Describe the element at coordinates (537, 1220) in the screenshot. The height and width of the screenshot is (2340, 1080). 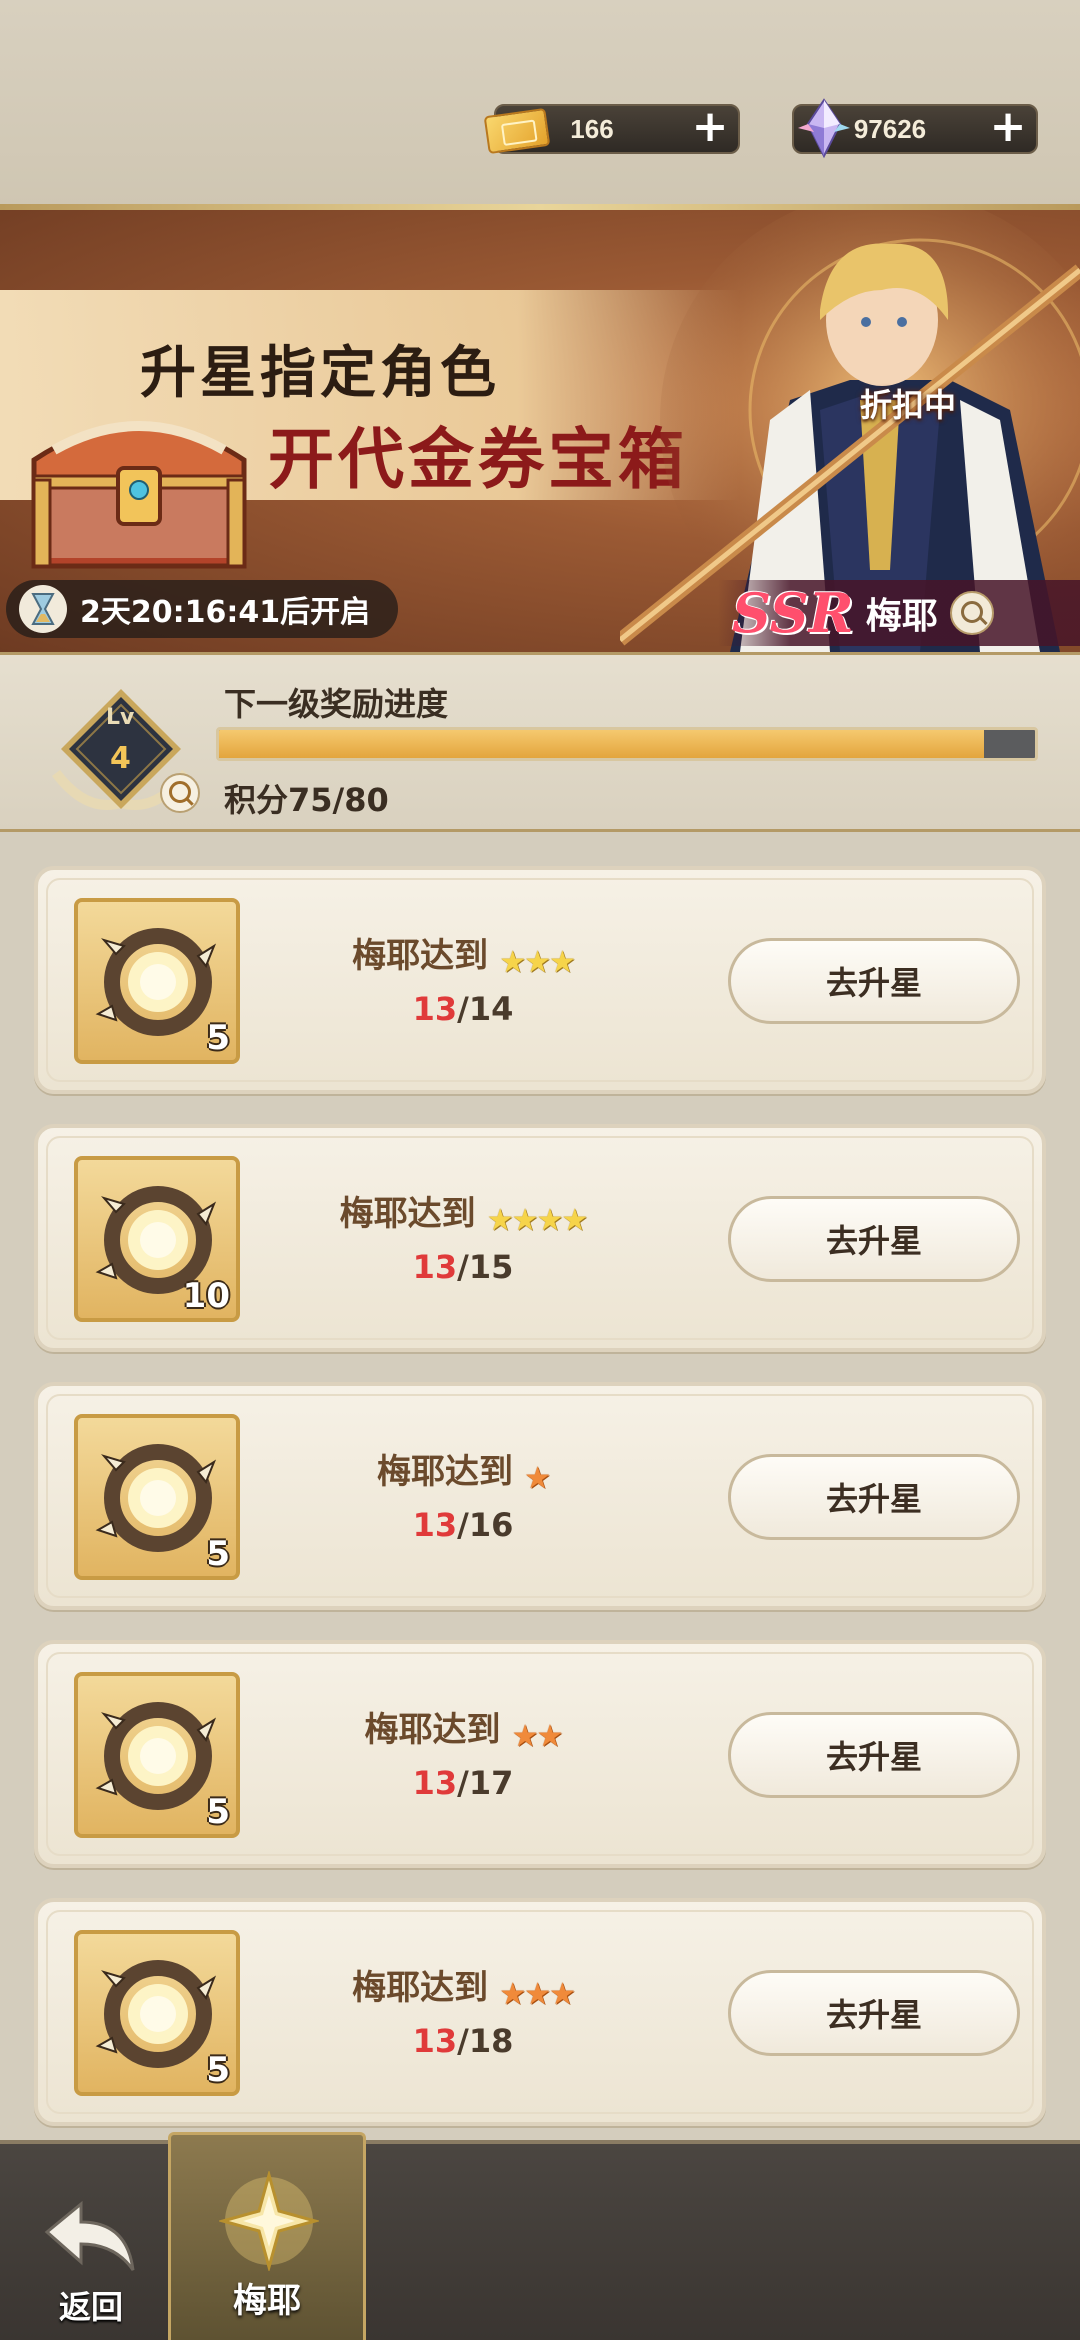
I see `star-rating-icon: ★★★★` at that location.